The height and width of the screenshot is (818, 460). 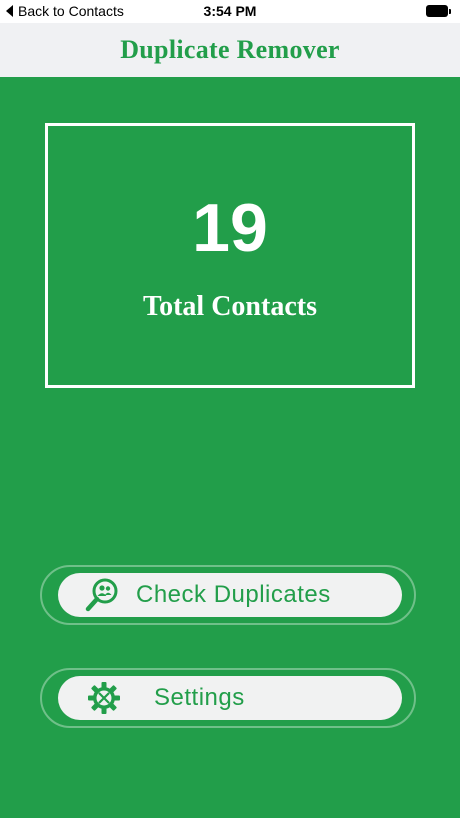 I want to click on page-title: Duplicate Remover, so click(x=230, y=49).